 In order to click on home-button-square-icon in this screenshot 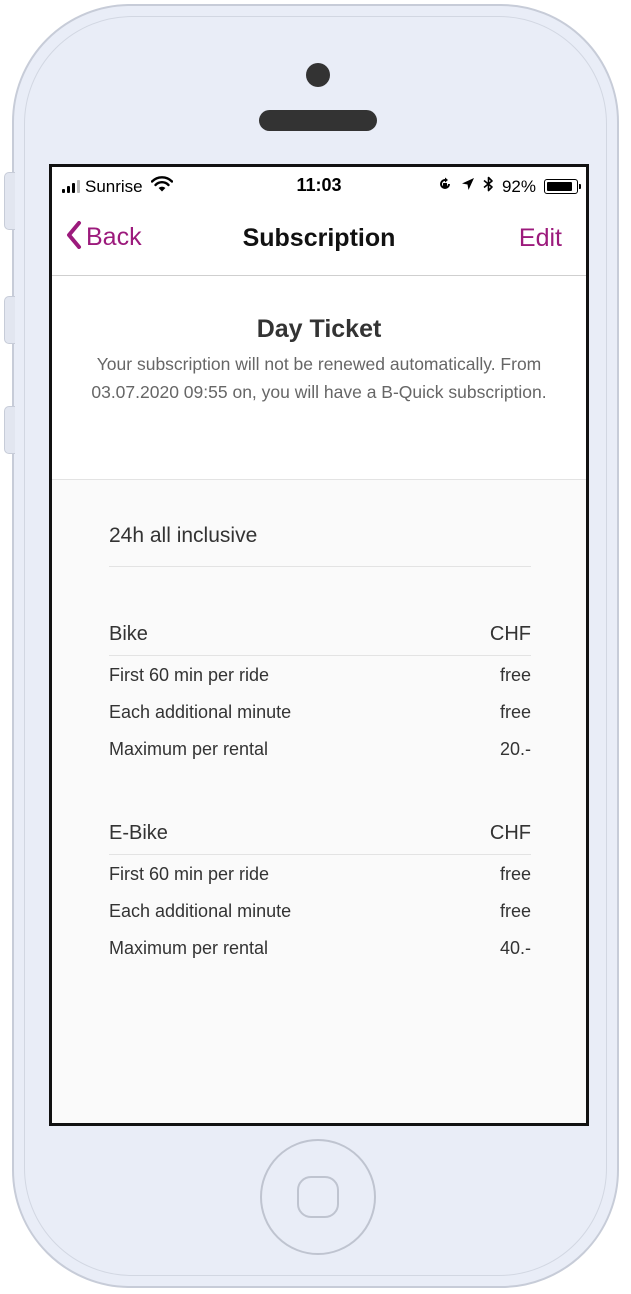, I will do `click(318, 1197)`.